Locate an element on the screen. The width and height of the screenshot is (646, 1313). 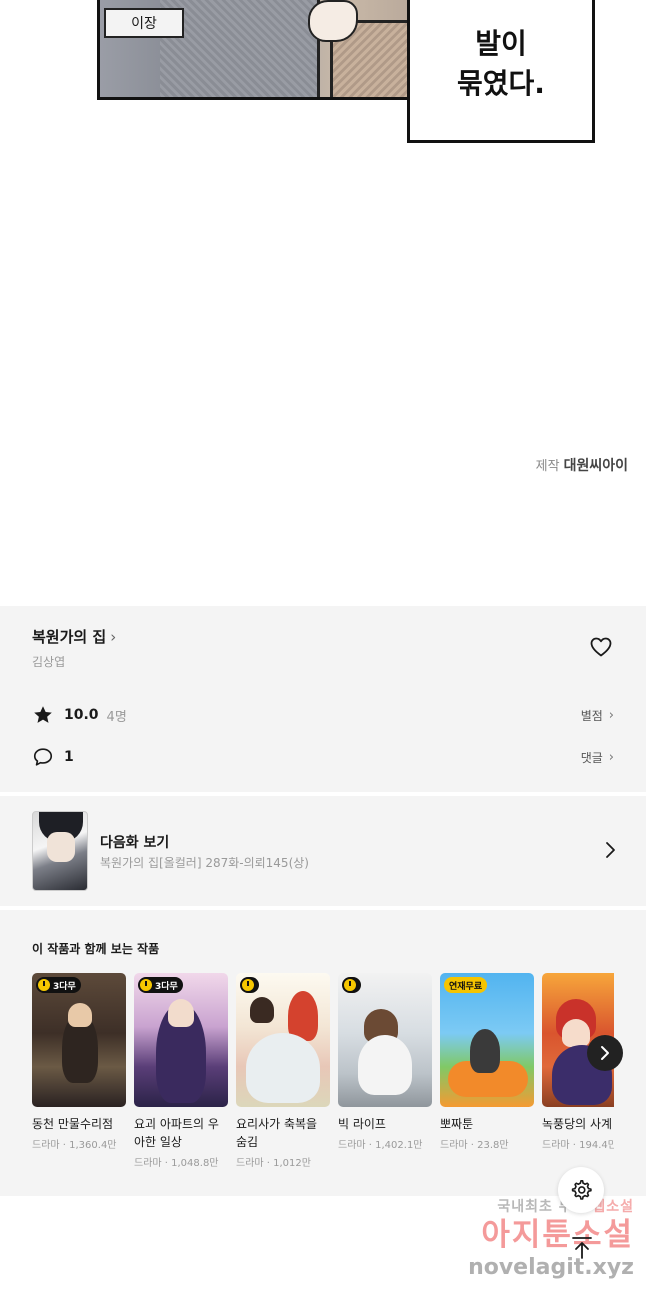
recommendation-title: 빅 라이프 is located at coordinates (362, 1124).